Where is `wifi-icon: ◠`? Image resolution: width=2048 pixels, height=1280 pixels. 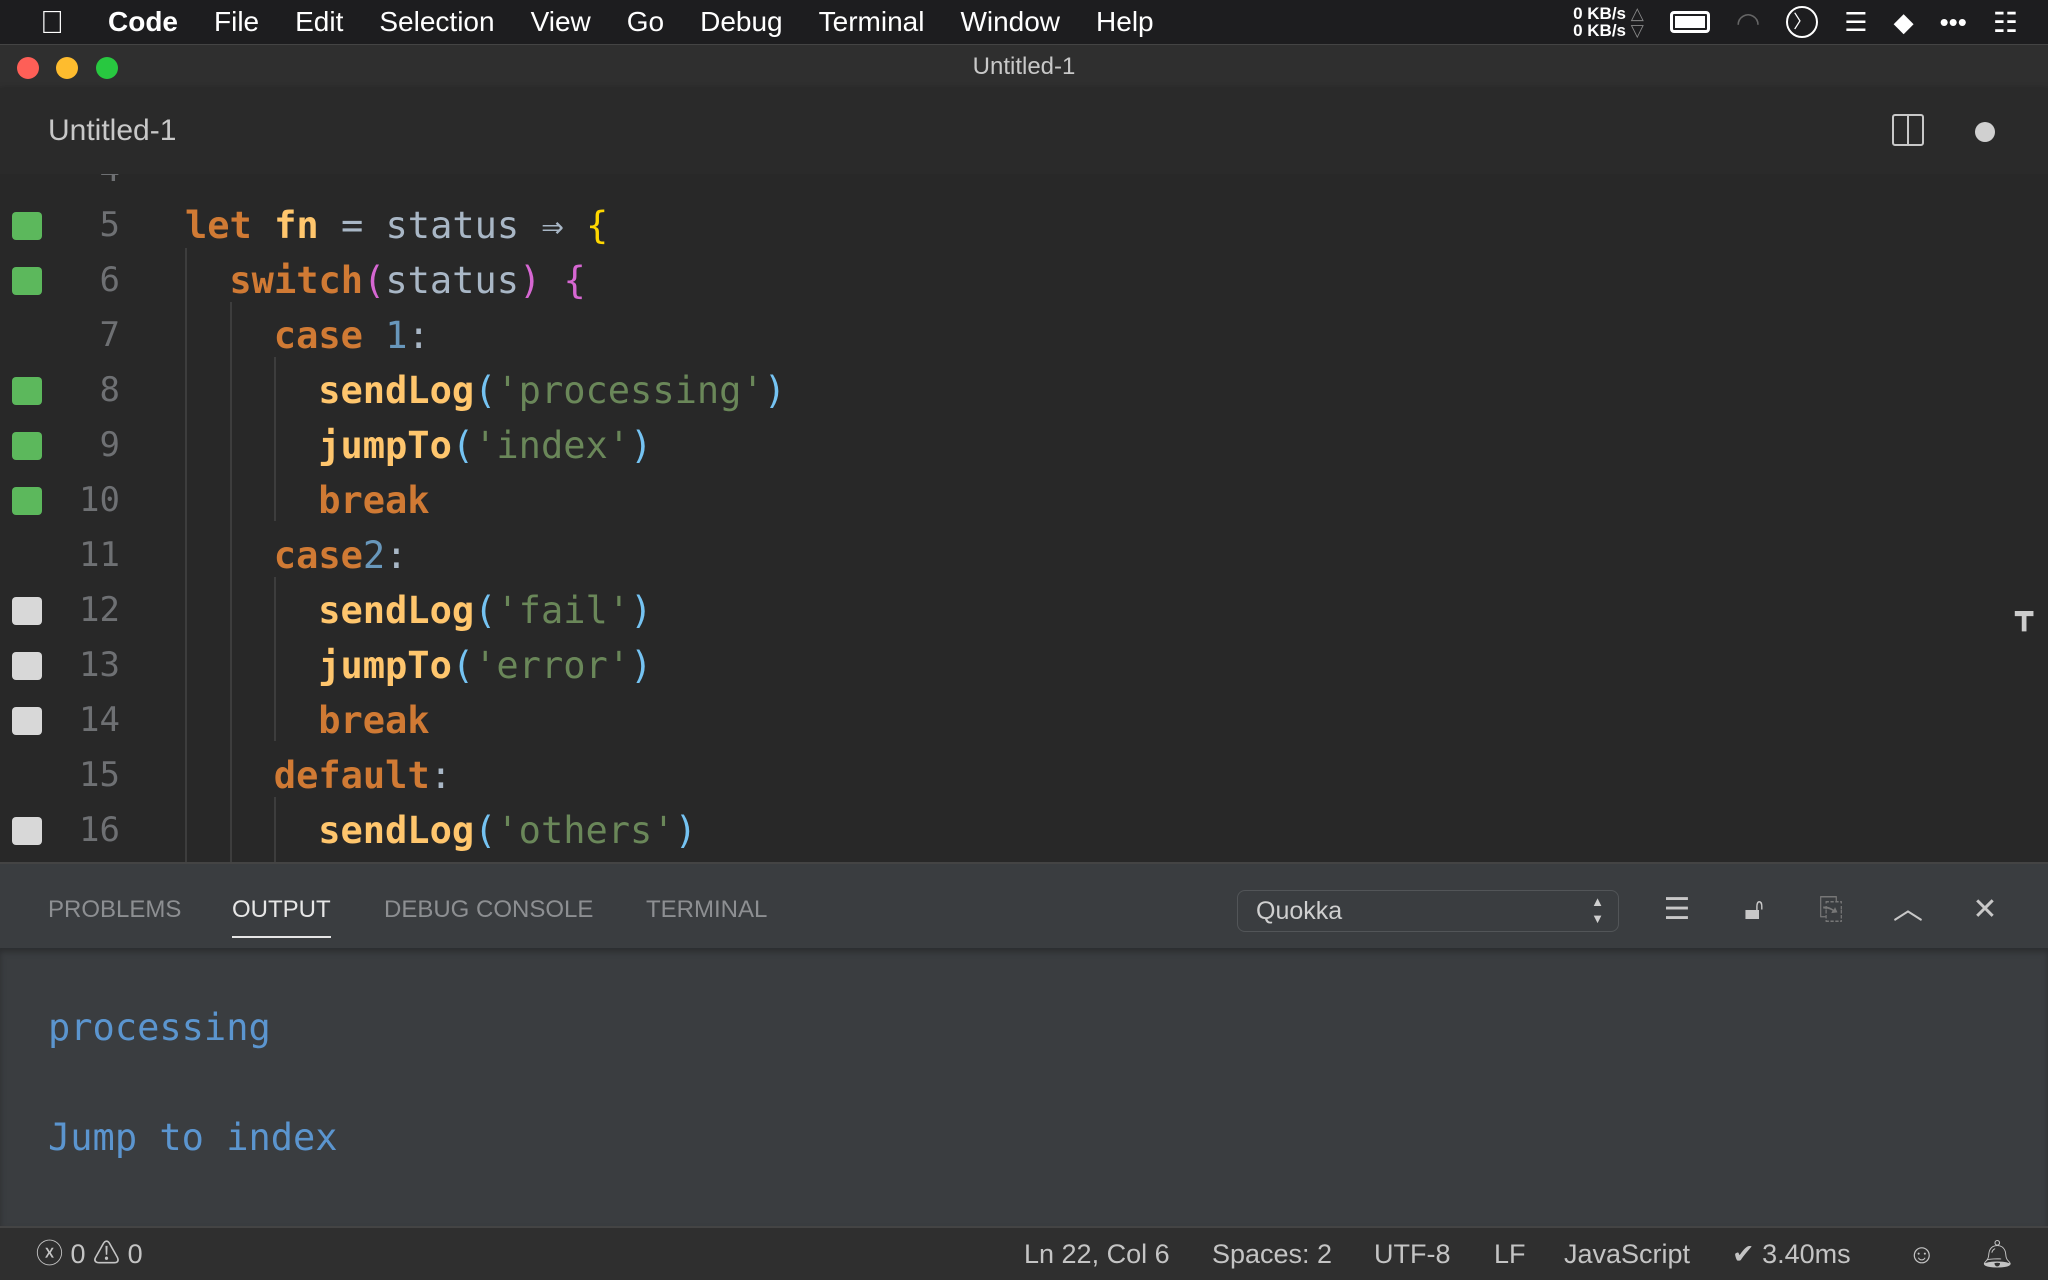 wifi-icon: ◠ is located at coordinates (1748, 22).